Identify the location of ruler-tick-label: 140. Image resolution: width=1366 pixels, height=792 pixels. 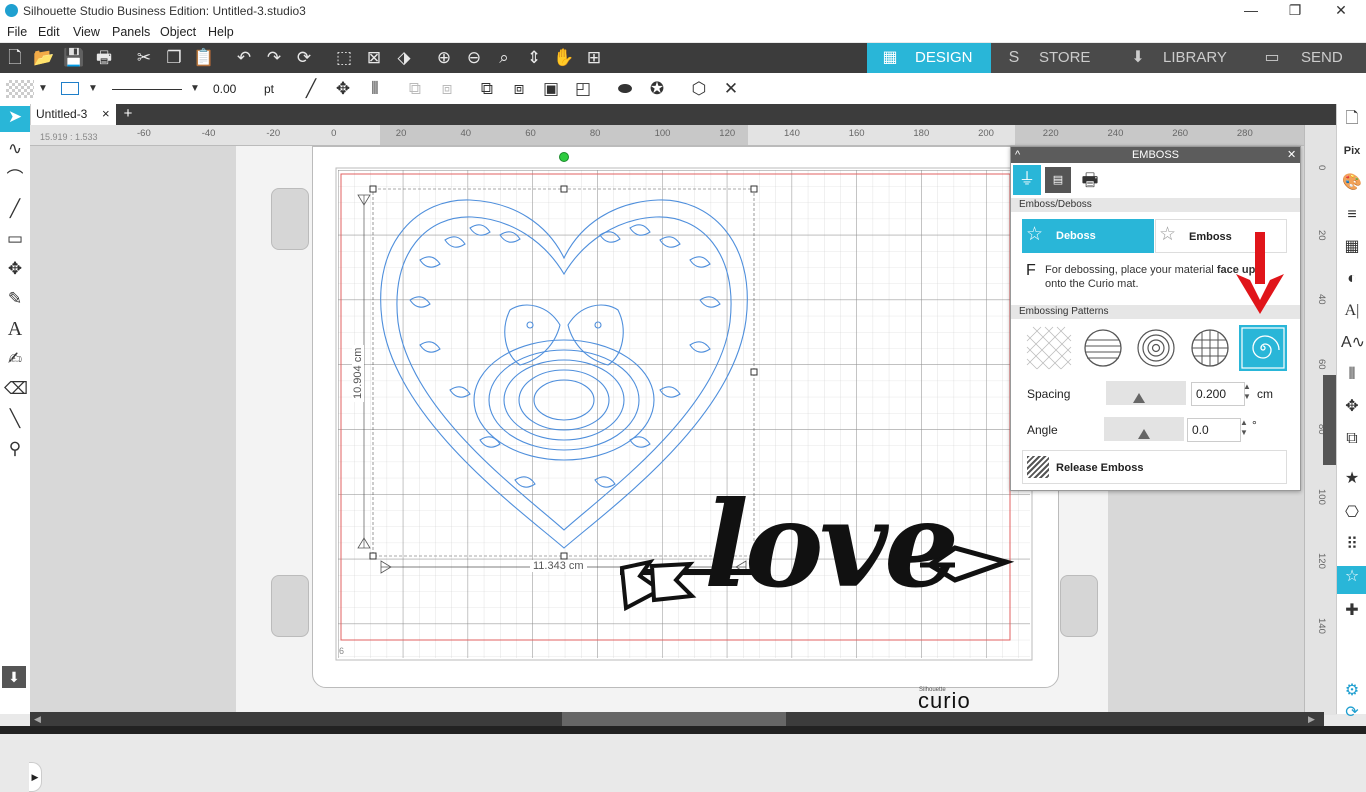
(1321, 625).